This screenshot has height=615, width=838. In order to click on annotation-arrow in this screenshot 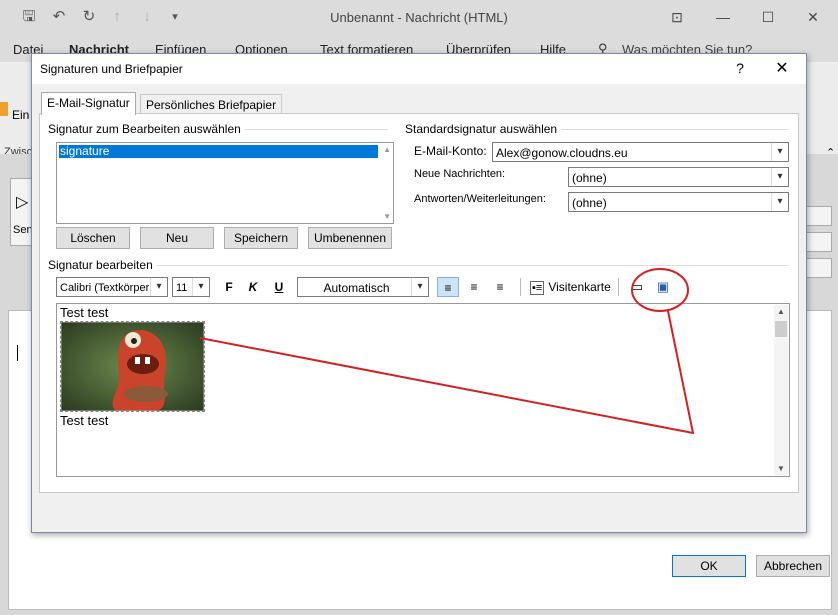, I will do `click(447, 372)`.